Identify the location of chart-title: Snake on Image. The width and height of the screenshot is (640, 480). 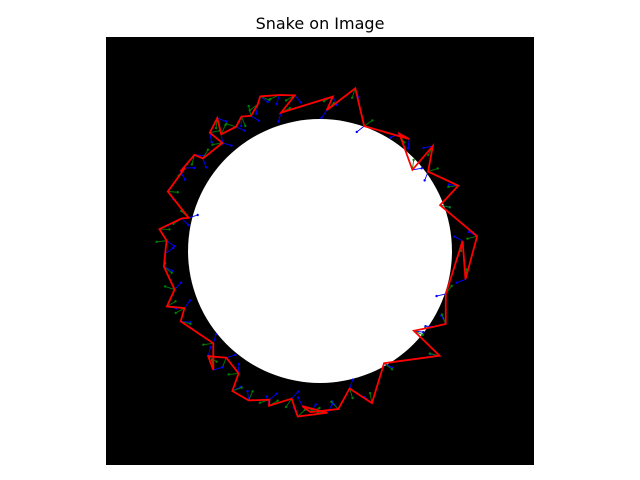
(320, 23).